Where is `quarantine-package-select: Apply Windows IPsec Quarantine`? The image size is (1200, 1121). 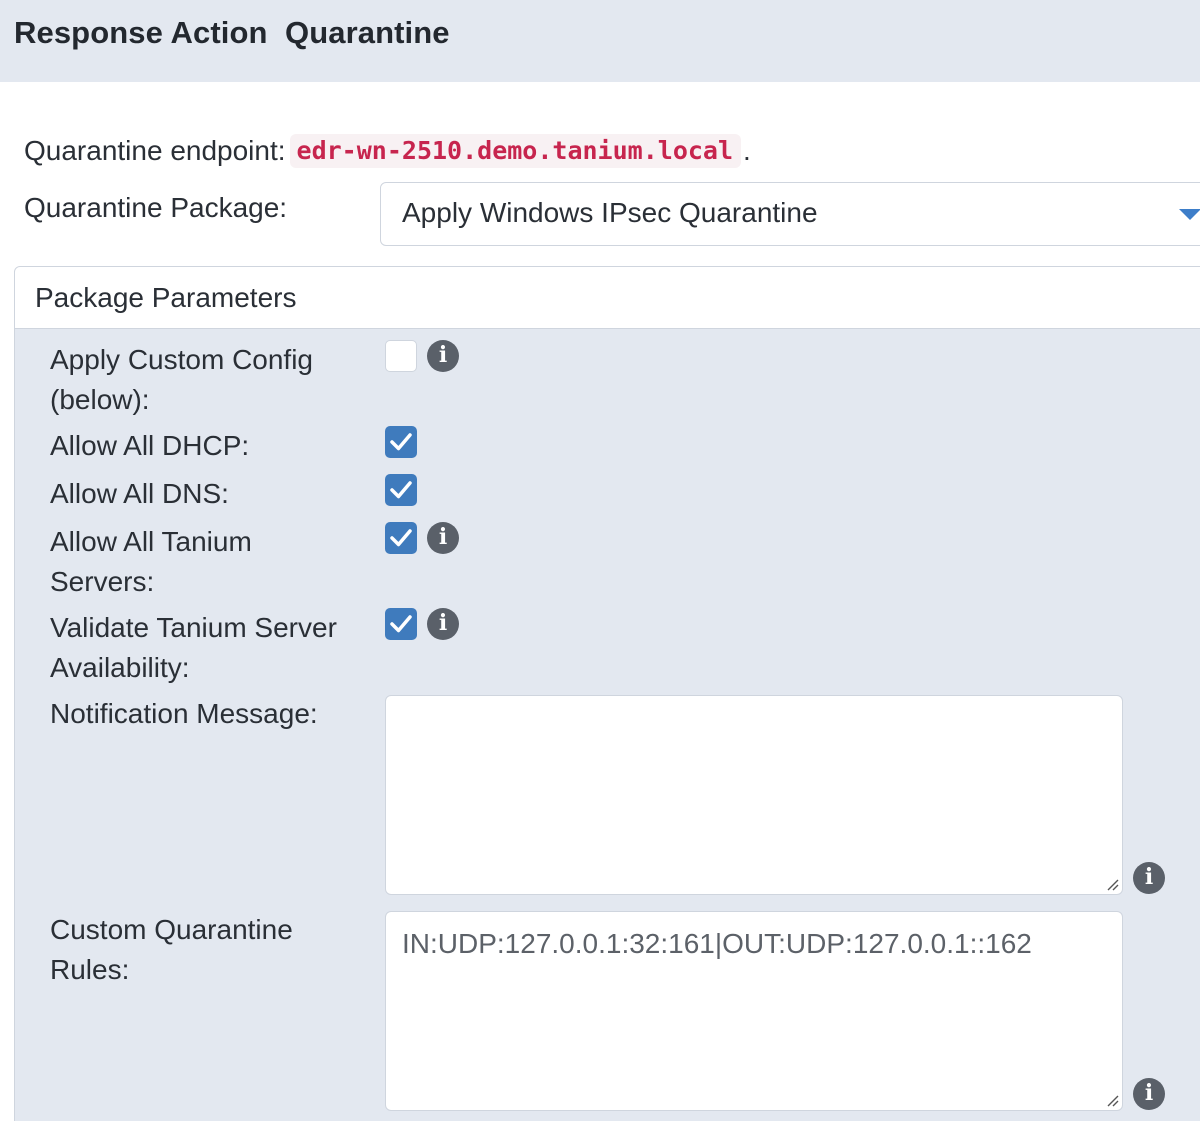
quarantine-package-select: Apply Windows IPsec Quarantine is located at coordinates (790, 214).